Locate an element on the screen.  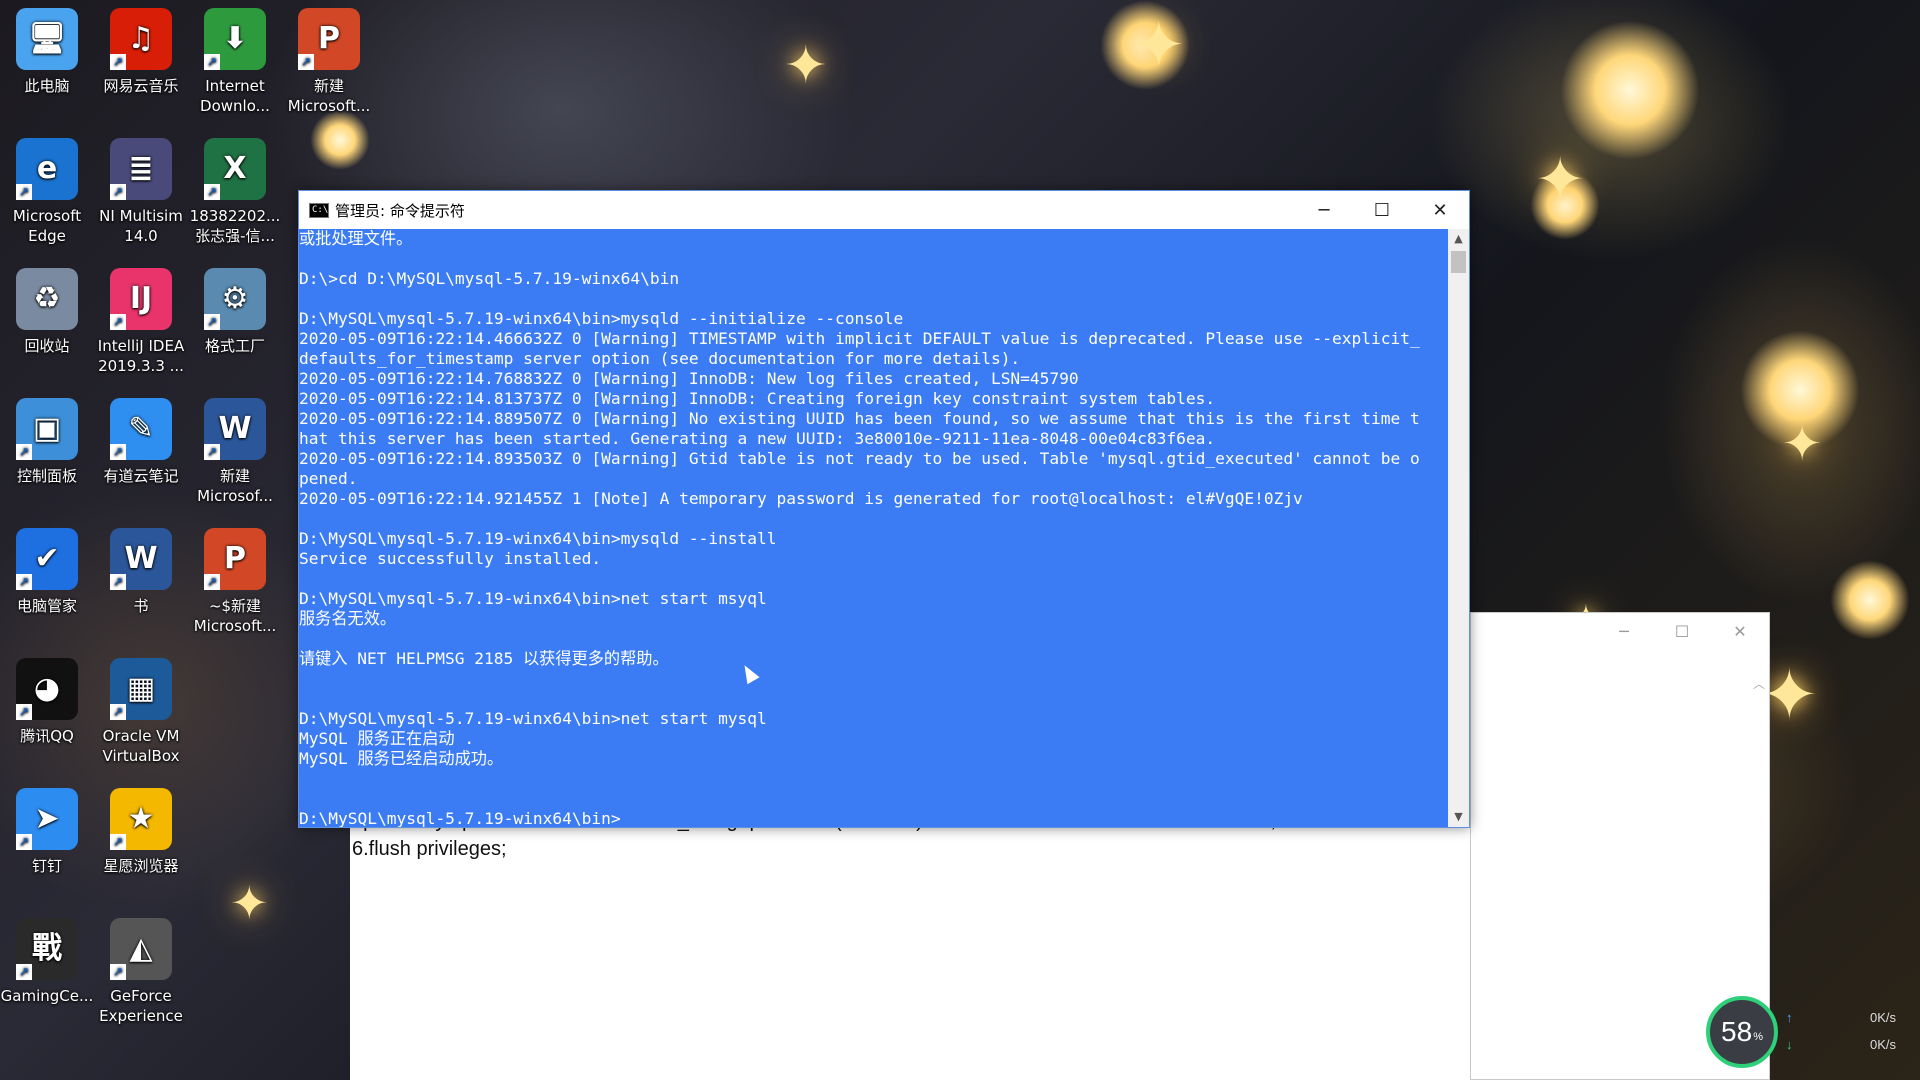
desktop-icon: W ↗ 书 is located at coordinates (141, 572).